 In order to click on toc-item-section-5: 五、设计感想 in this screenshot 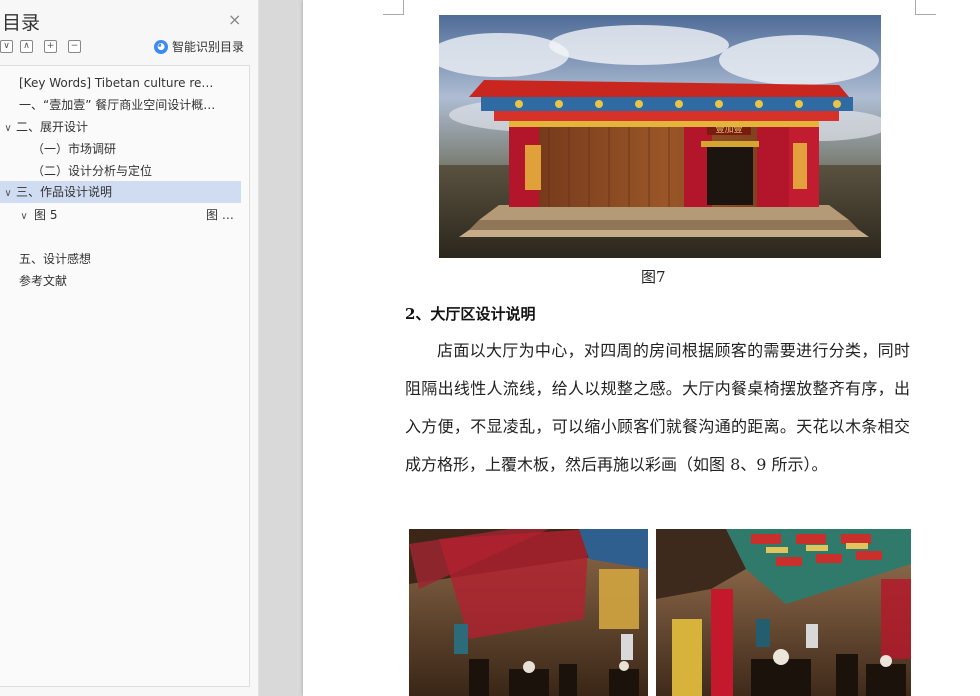, I will do `click(124, 259)`.